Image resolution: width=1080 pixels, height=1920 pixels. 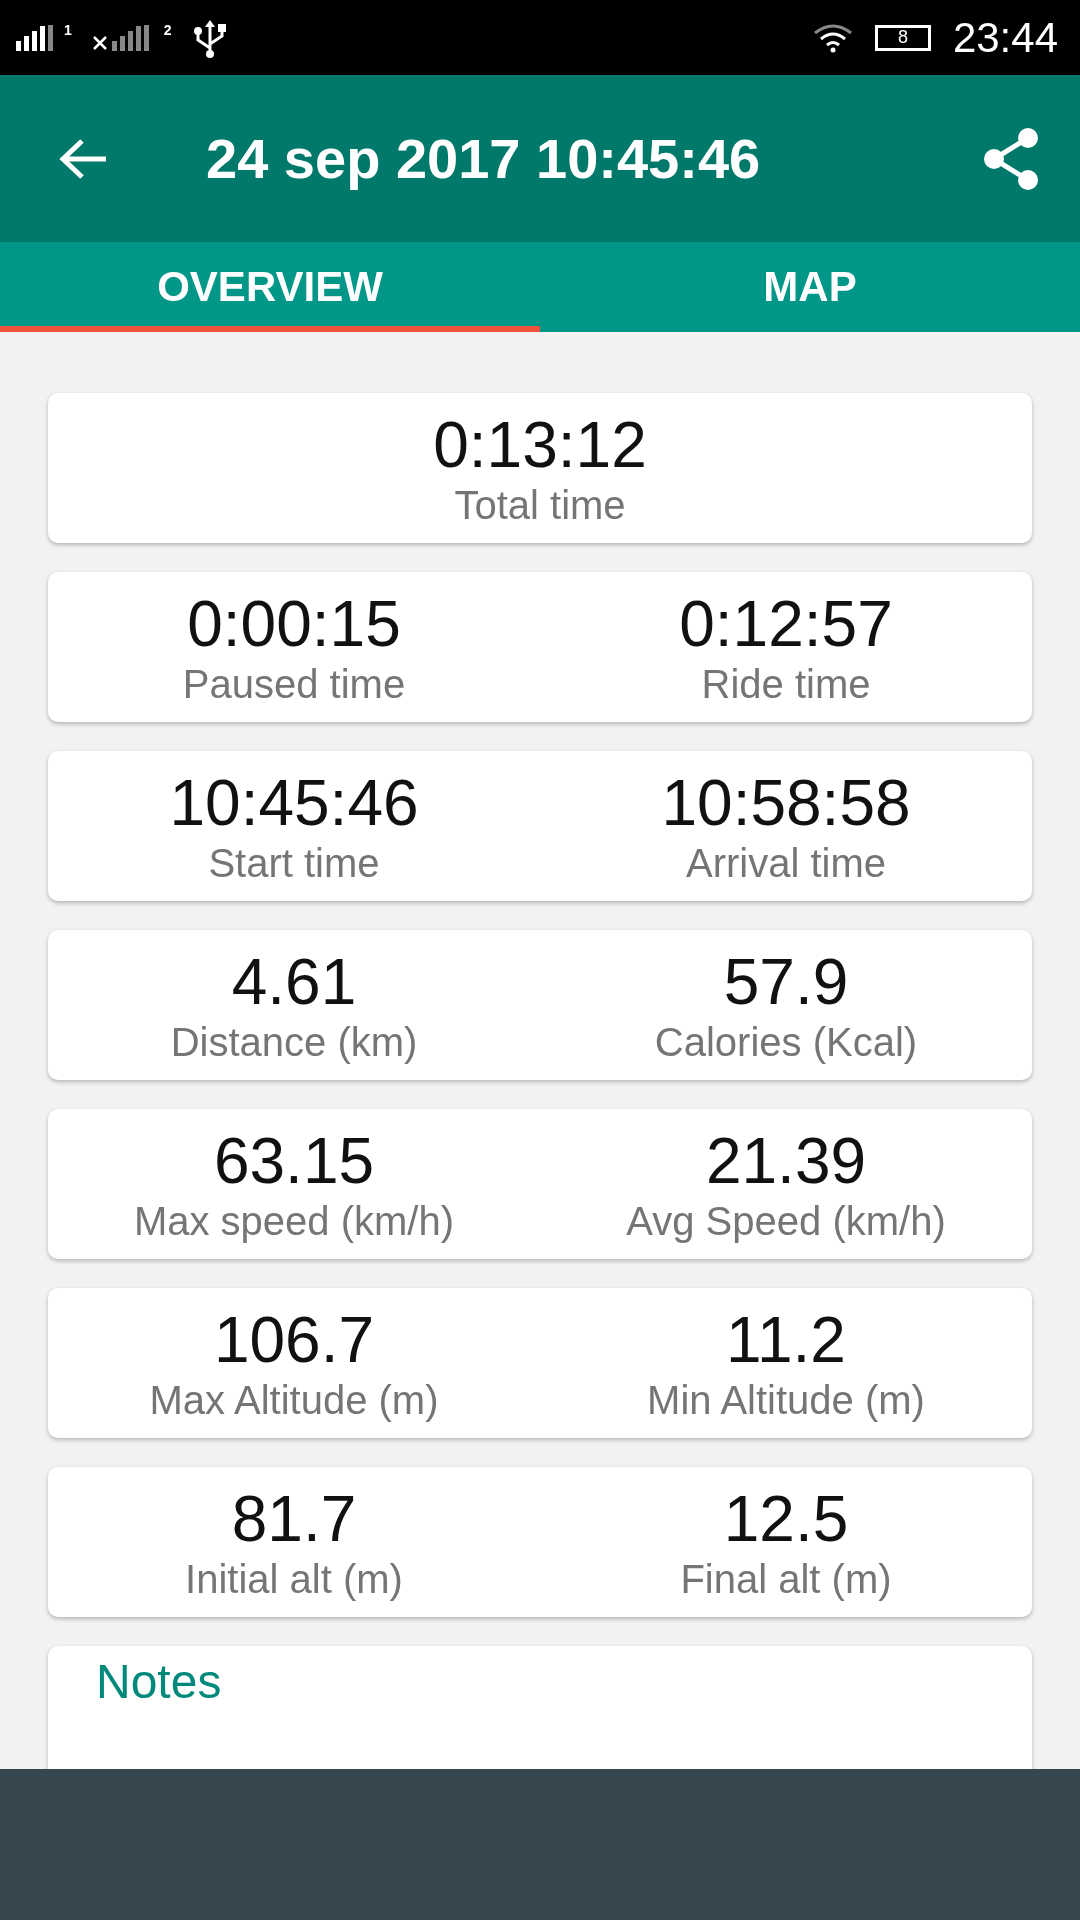 What do you see at coordinates (1005, 37) in the screenshot?
I see `clock-time: 23:44` at bounding box center [1005, 37].